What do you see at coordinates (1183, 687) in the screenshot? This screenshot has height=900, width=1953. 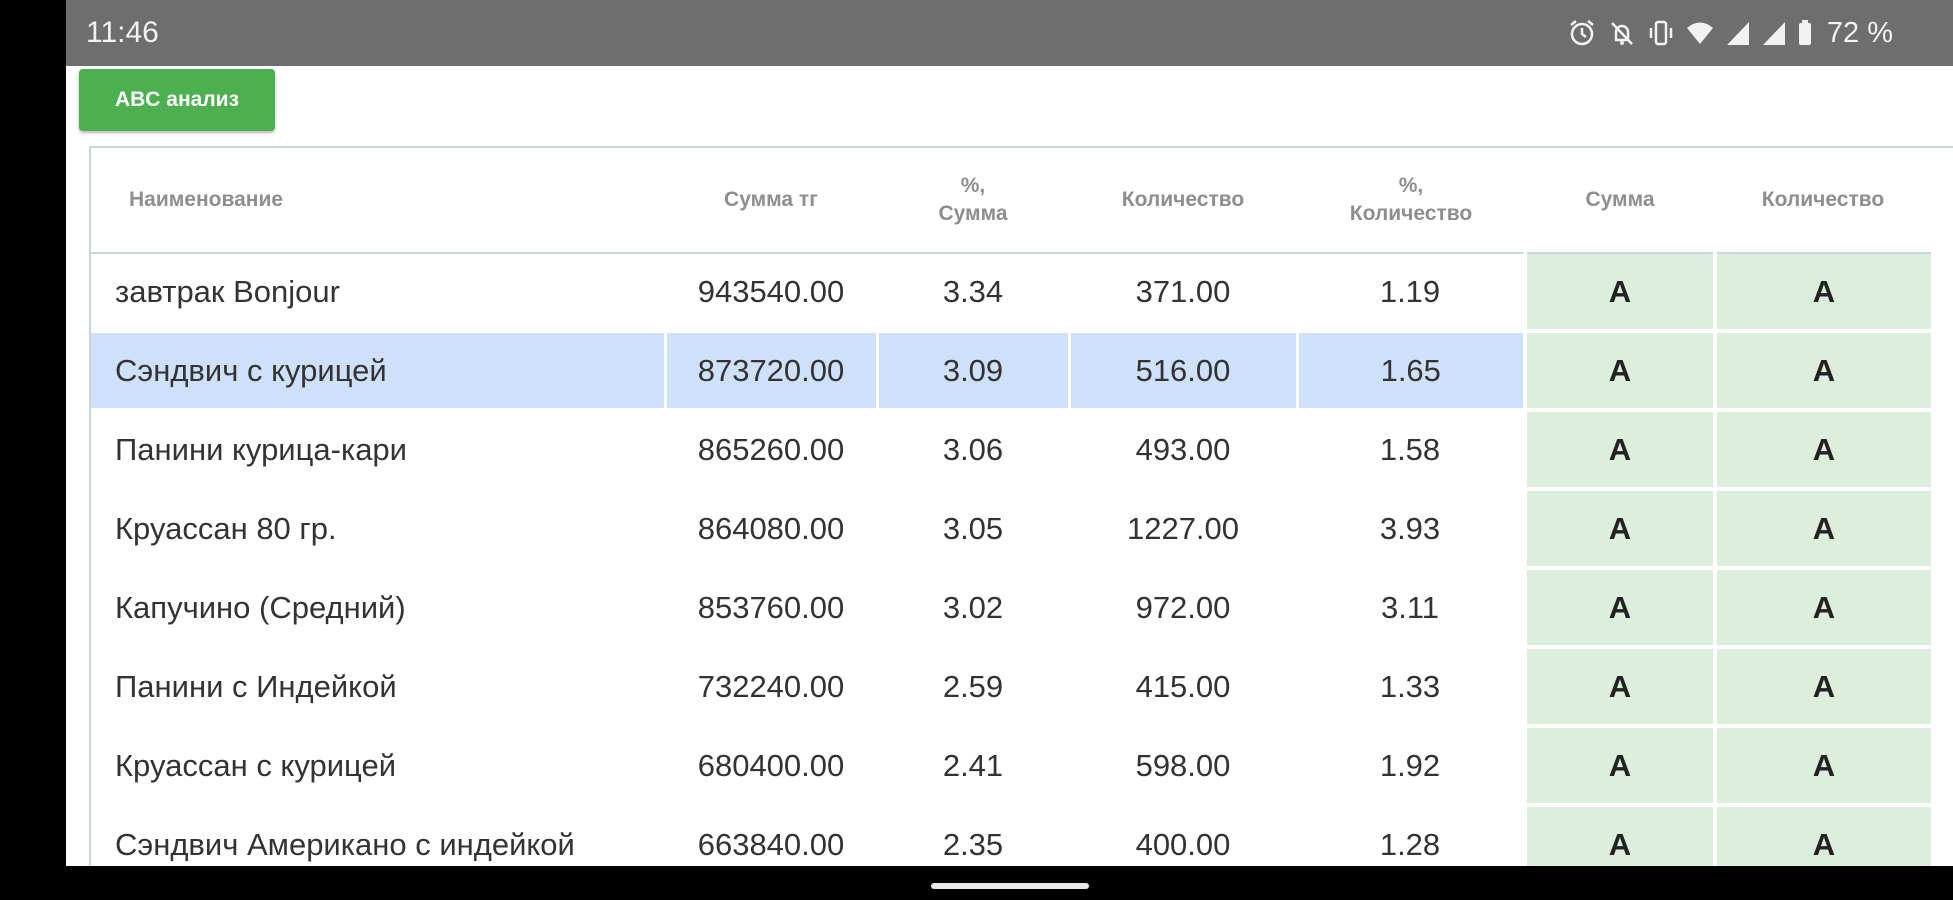 I see `cell-quantity: 415.00` at bounding box center [1183, 687].